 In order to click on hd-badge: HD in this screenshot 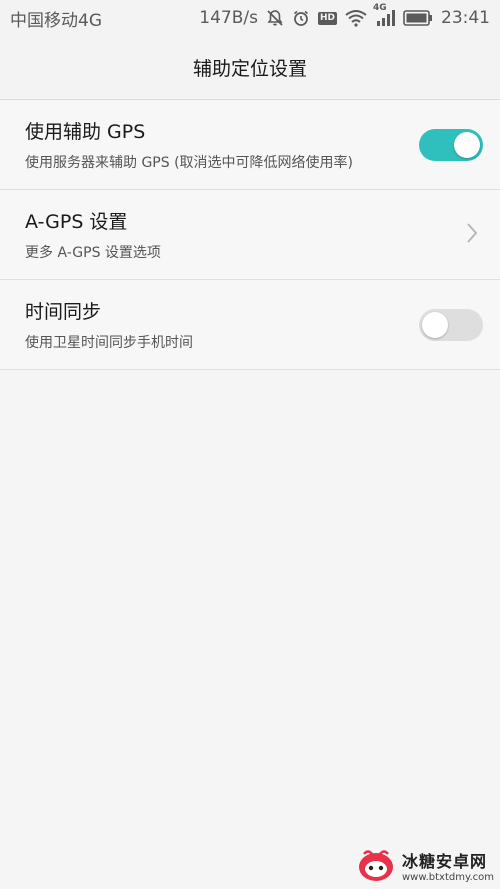, I will do `click(327, 18)`.